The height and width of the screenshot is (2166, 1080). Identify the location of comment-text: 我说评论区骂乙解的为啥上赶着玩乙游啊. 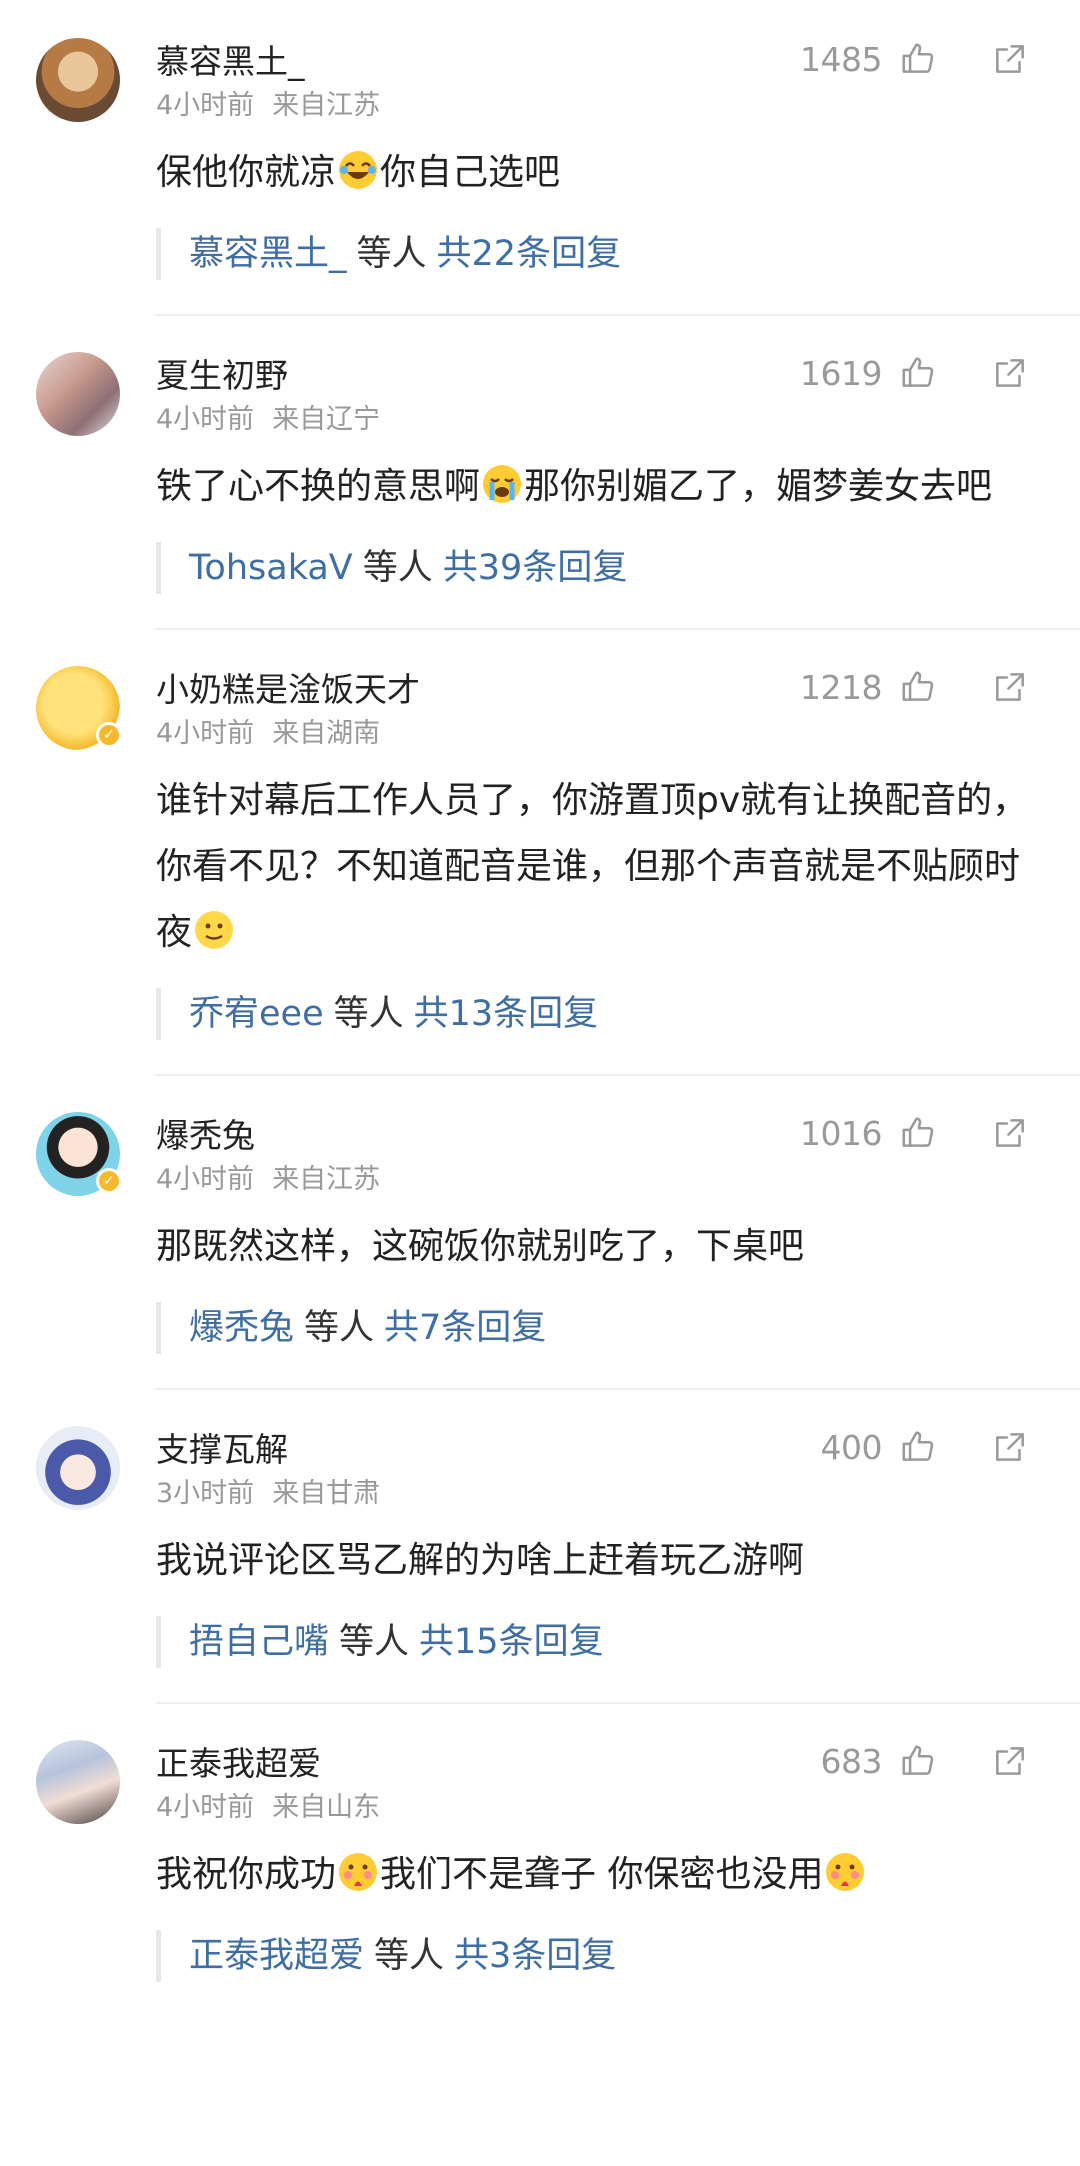
(594, 1561).